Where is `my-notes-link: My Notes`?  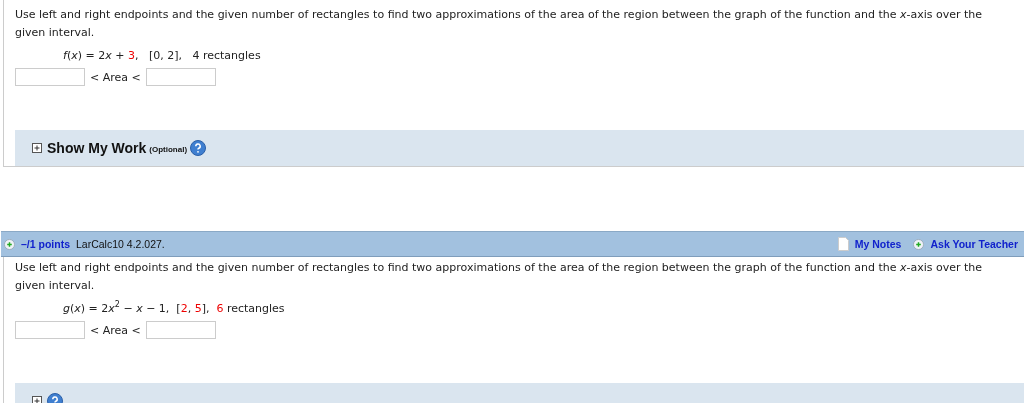
my-notes-link: My Notes is located at coordinates (878, 244).